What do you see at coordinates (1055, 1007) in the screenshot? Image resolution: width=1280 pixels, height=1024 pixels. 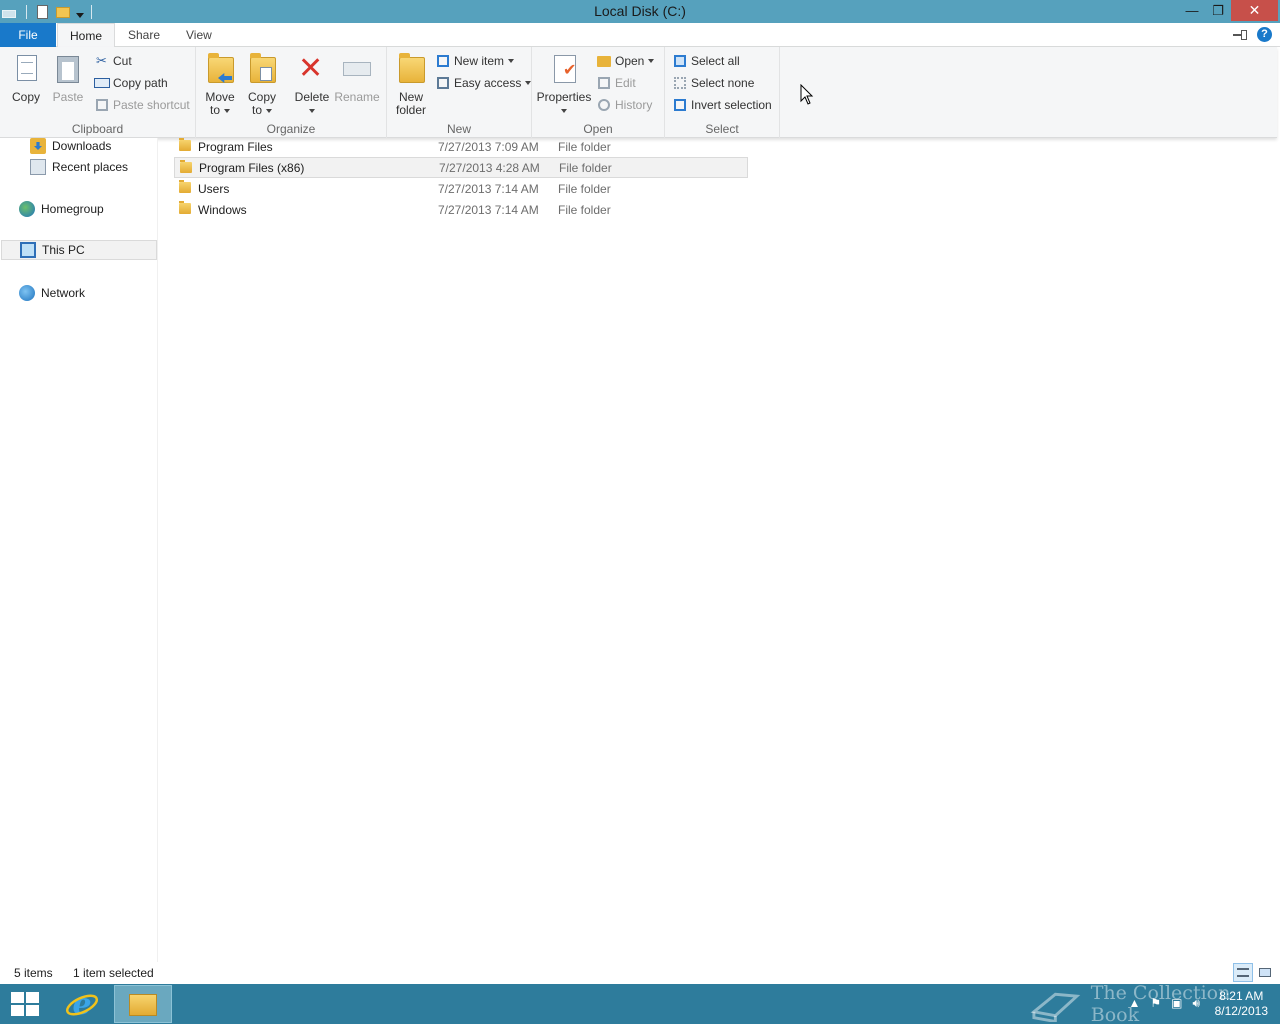 I see `book-icon` at bounding box center [1055, 1007].